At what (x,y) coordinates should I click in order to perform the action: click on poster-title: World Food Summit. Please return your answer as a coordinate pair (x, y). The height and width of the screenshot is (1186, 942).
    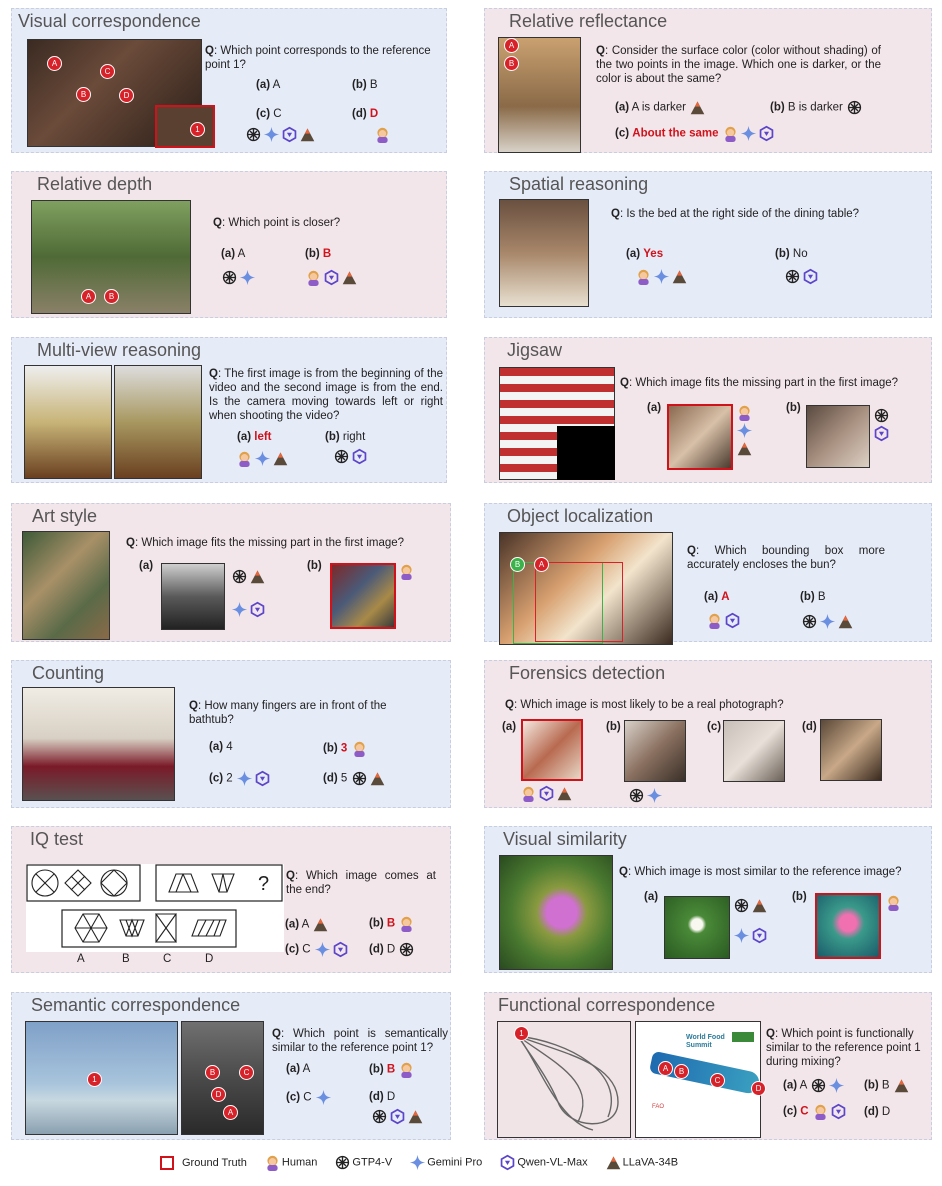
    Looking at the image, I should click on (705, 1041).